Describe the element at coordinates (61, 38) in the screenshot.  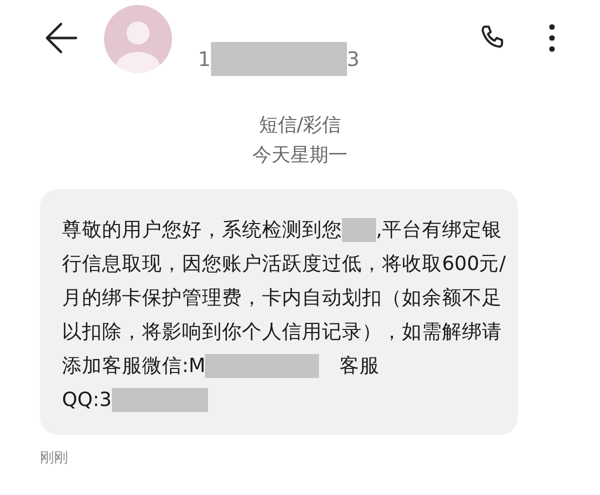
I see `back-arrow-icon` at that location.